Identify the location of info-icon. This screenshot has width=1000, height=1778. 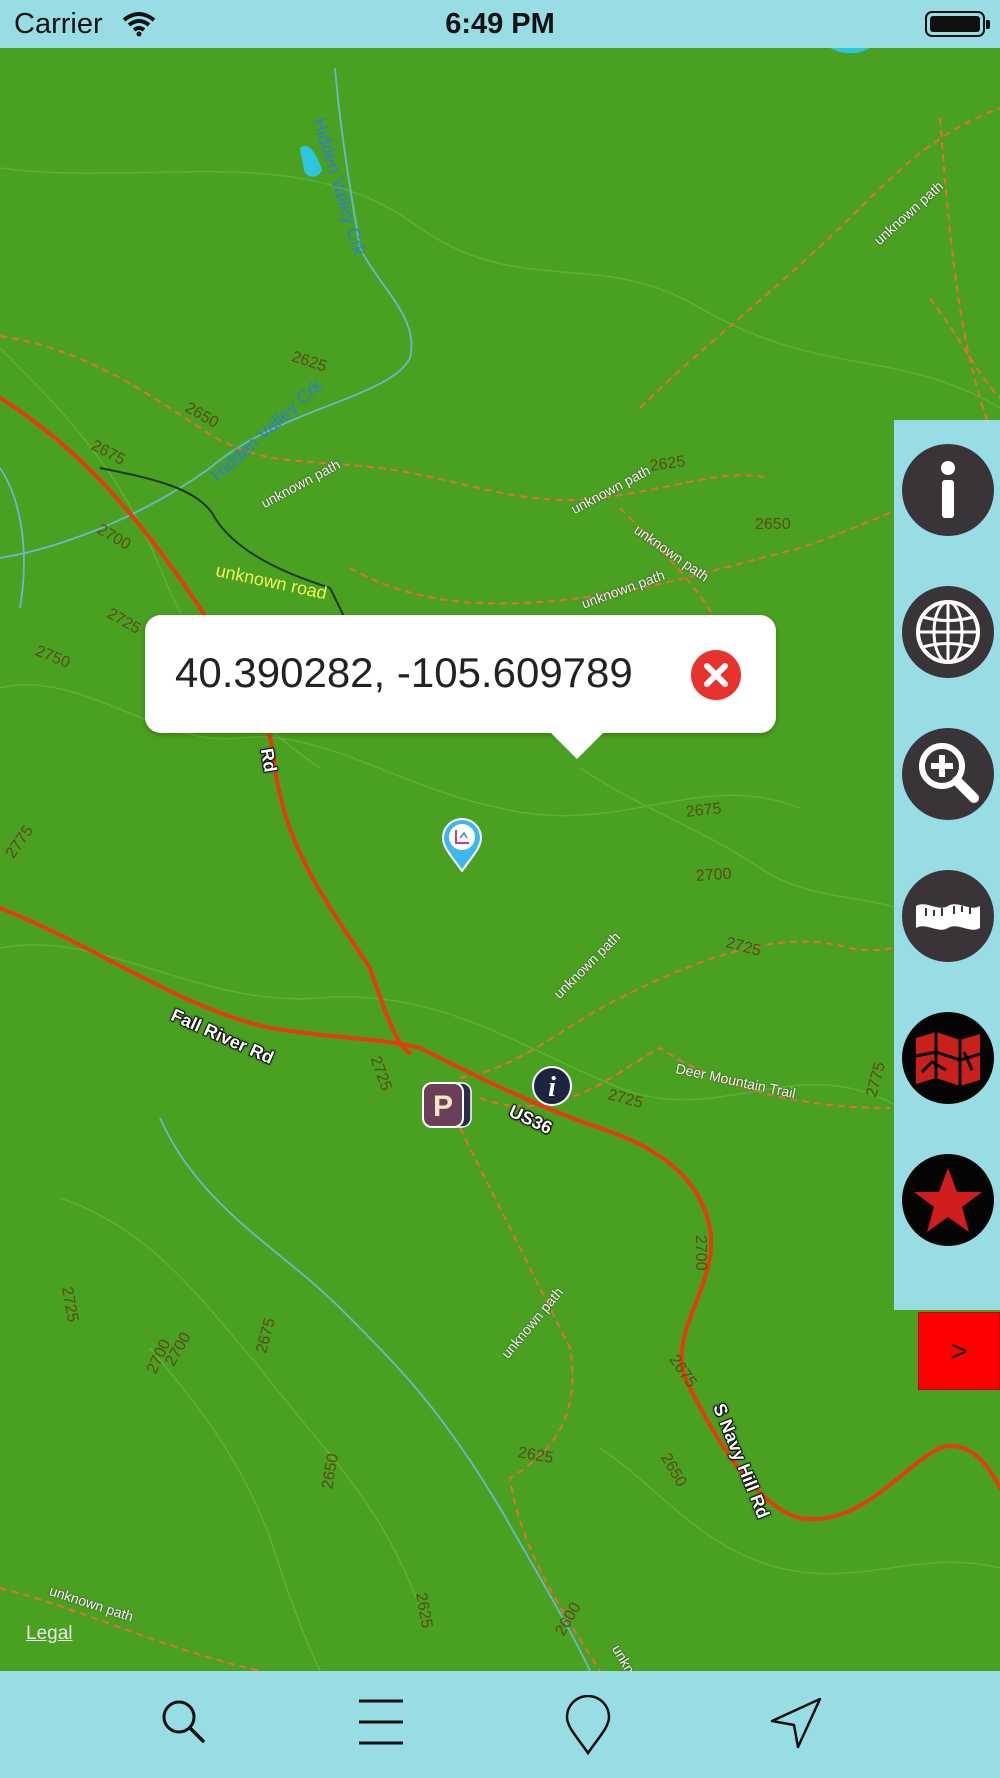
(948, 489).